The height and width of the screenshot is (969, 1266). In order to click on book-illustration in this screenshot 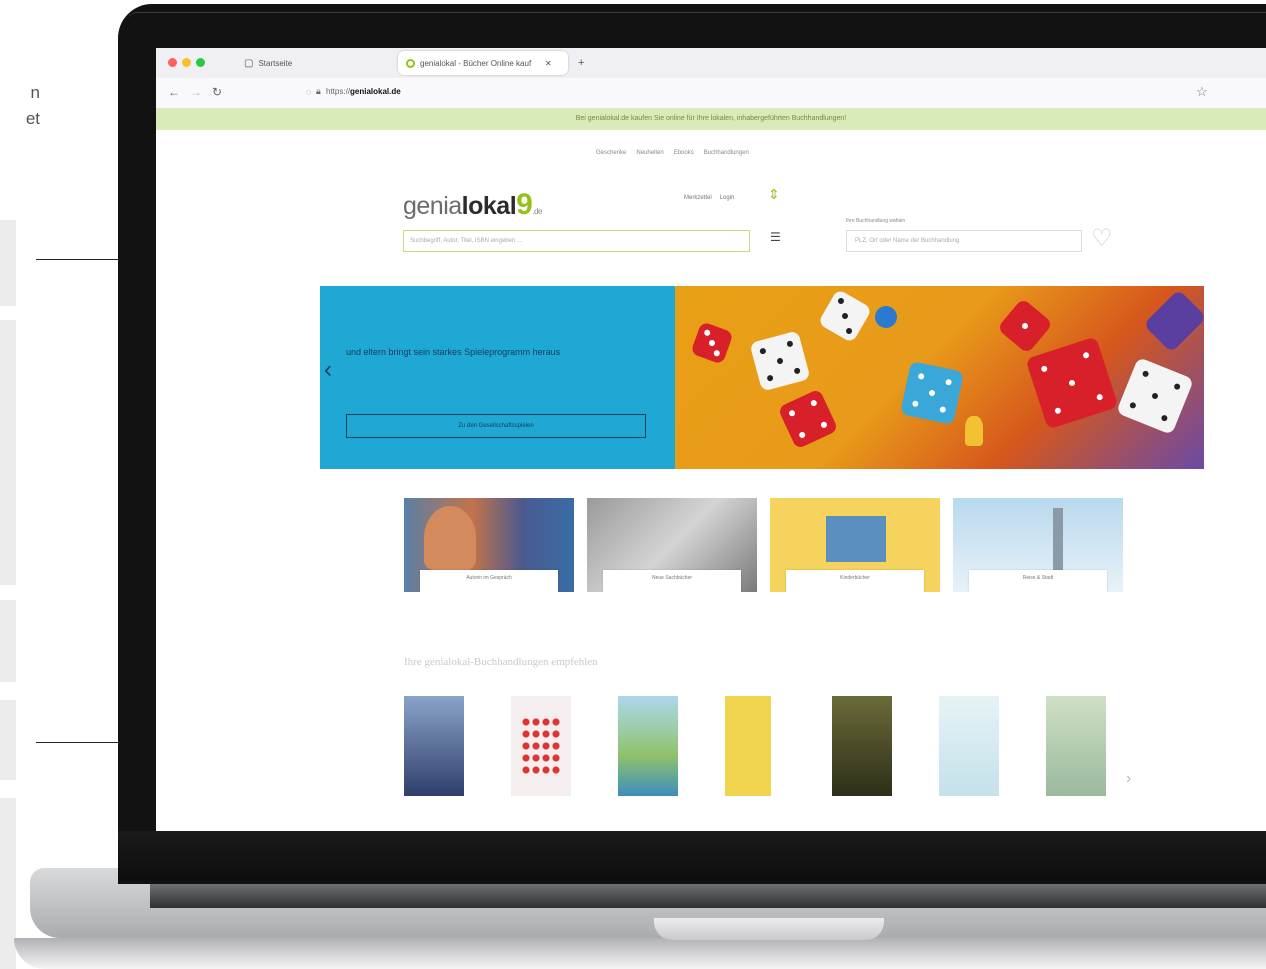, I will do `click(856, 539)`.